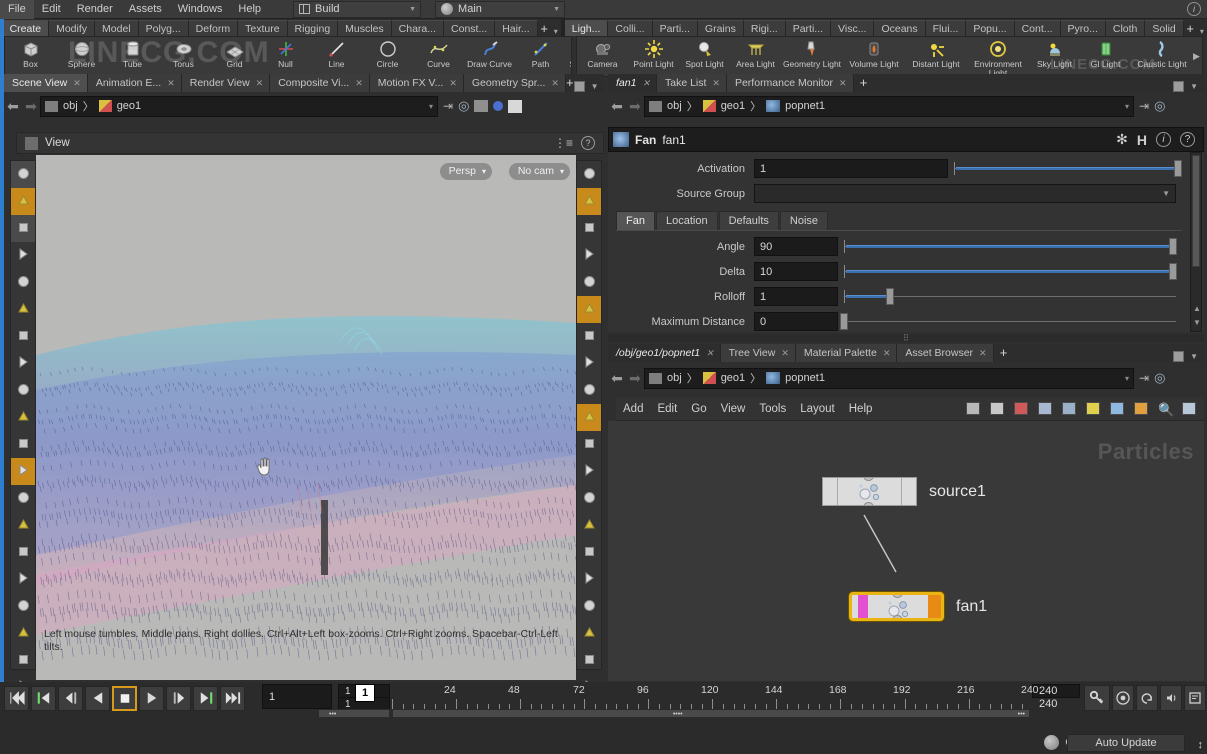  Describe the element at coordinates (263, 28) in the screenshot. I see `shelf-tab-texture: Texture` at that location.